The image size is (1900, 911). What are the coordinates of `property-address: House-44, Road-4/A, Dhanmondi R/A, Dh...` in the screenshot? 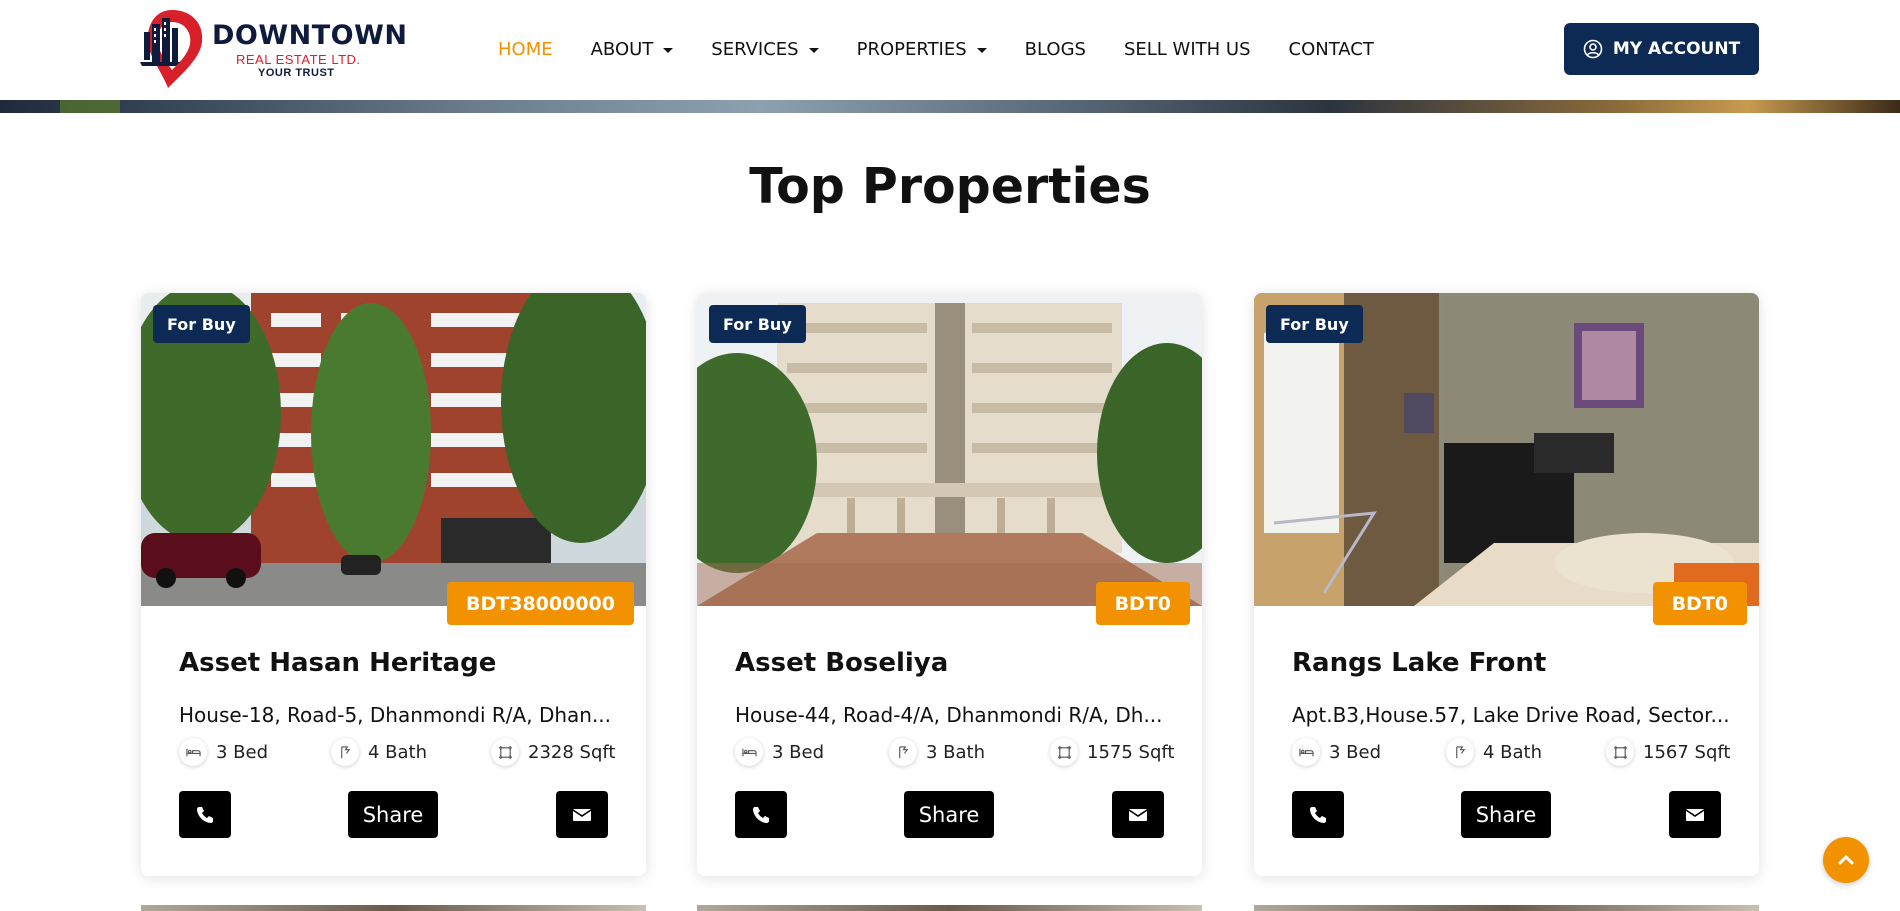 It's located at (949, 715).